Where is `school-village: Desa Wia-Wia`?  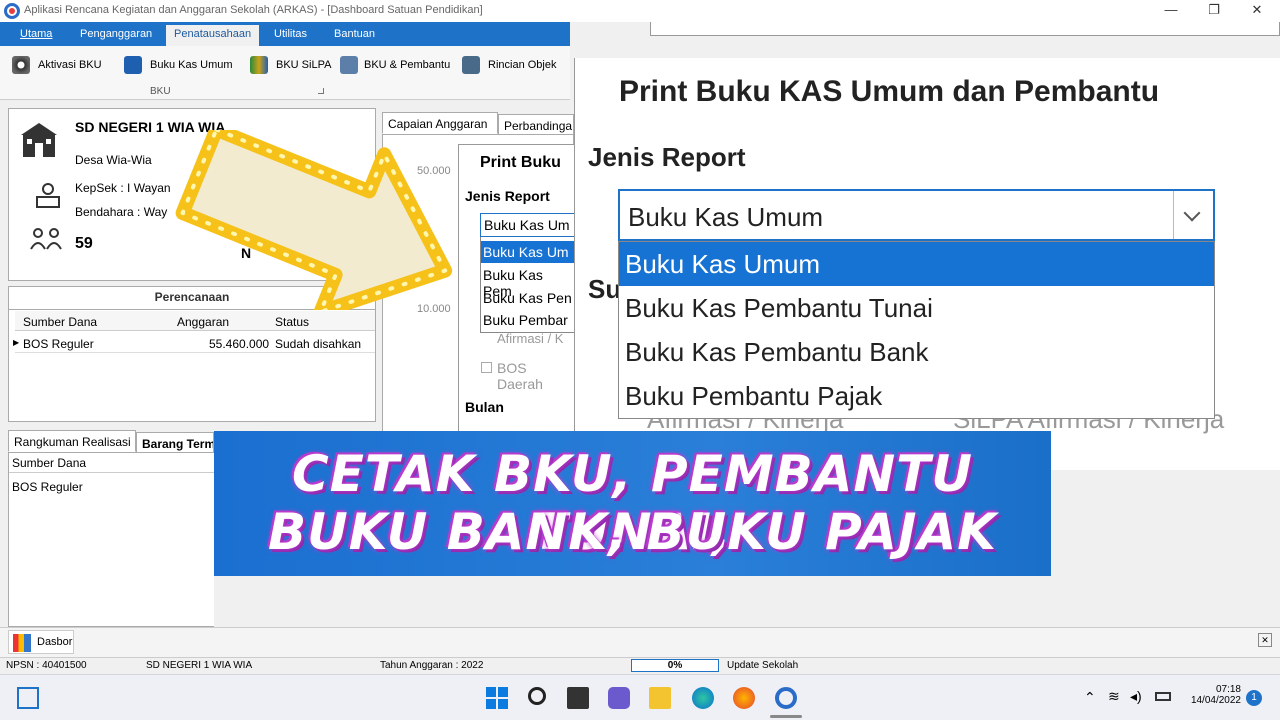 school-village: Desa Wia-Wia is located at coordinates (113, 160).